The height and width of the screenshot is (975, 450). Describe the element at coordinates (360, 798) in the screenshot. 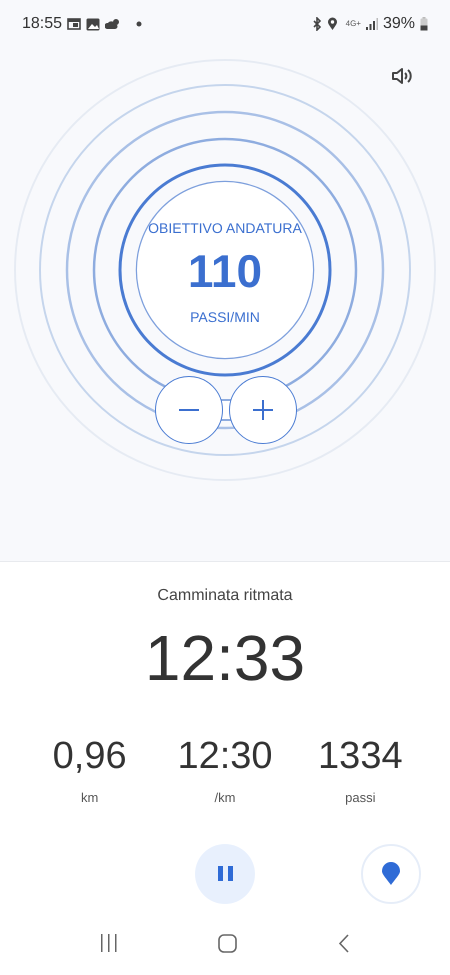

I see `stat-unit: passi` at that location.